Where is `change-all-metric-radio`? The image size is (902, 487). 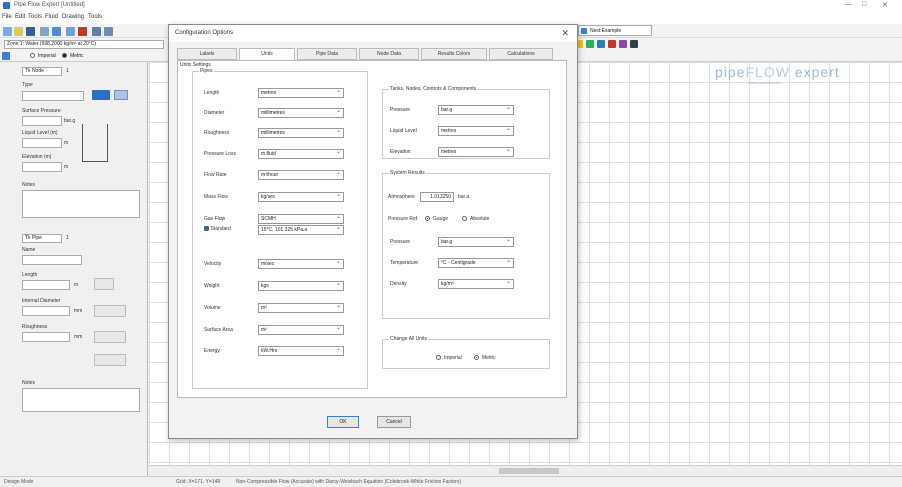 change-all-metric-radio is located at coordinates (476, 357).